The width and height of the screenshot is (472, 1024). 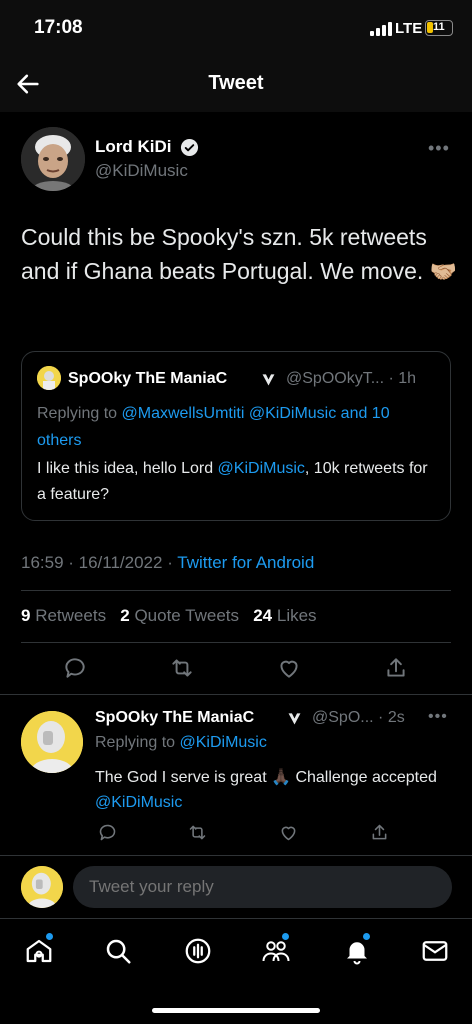 What do you see at coordinates (198, 951) in the screenshot?
I see `spaces-icon` at bounding box center [198, 951].